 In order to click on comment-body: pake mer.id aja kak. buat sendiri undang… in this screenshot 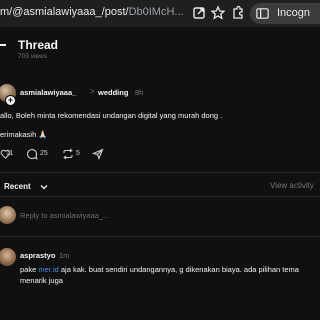, I will do `click(170, 275)`.